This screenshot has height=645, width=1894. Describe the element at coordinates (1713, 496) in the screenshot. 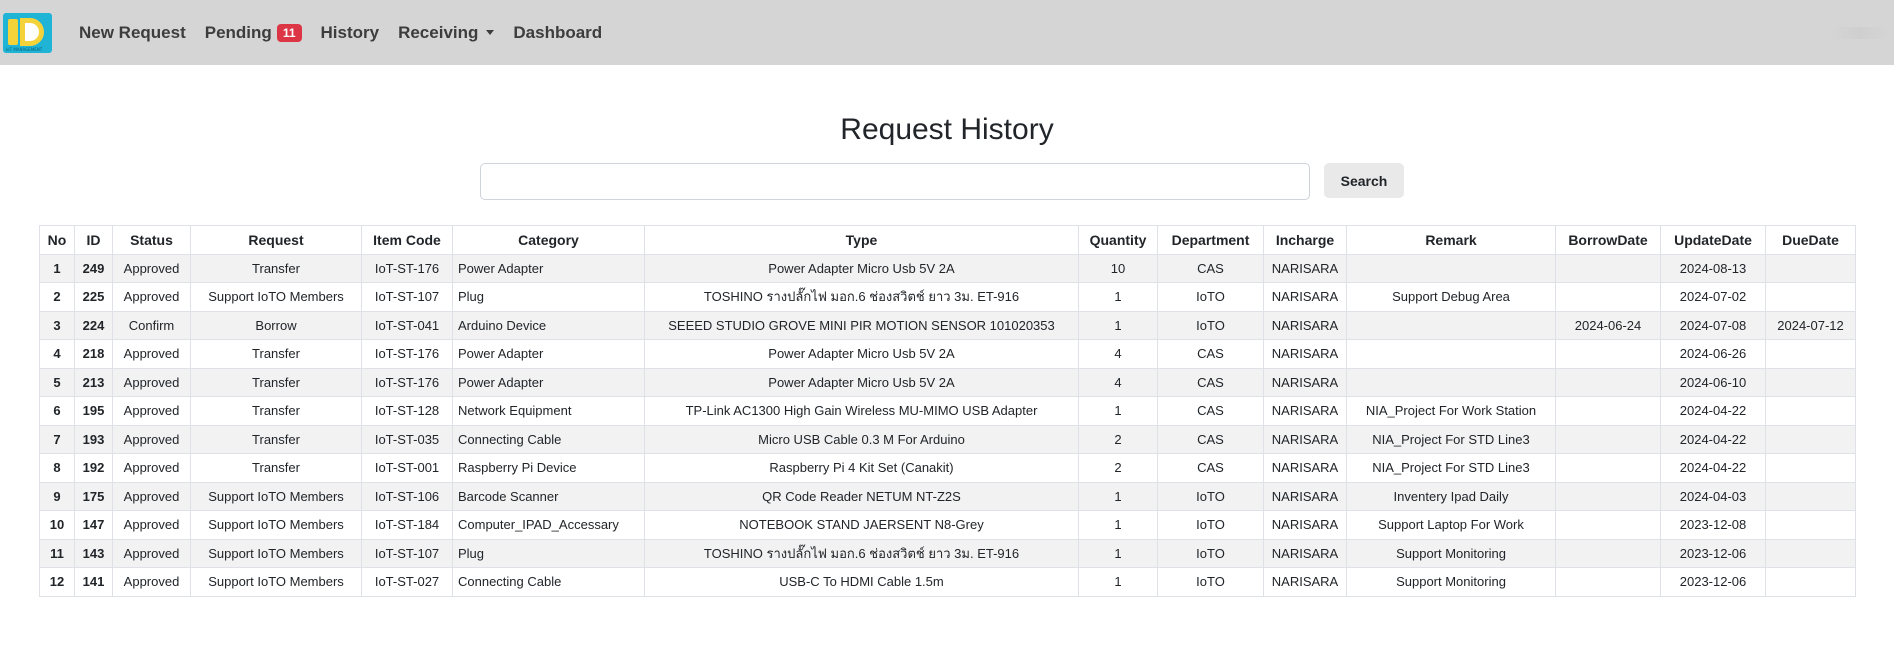

I see `cell-update-date: 2024-04-03` at that location.